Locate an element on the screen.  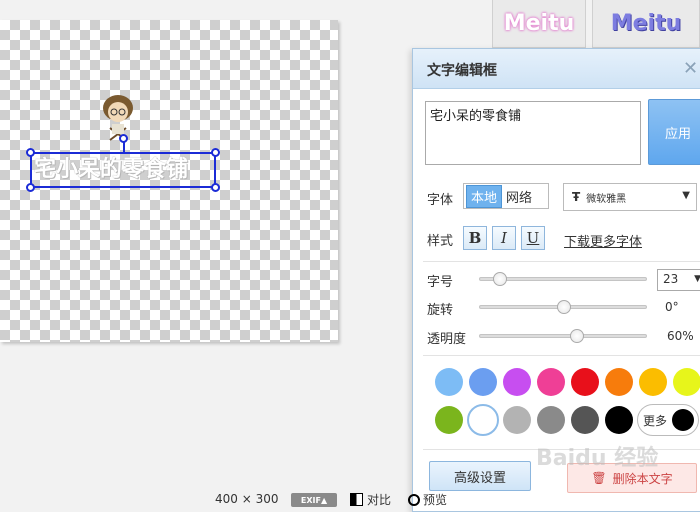
size-select: 23 ▼ is located at coordinates (678, 280).